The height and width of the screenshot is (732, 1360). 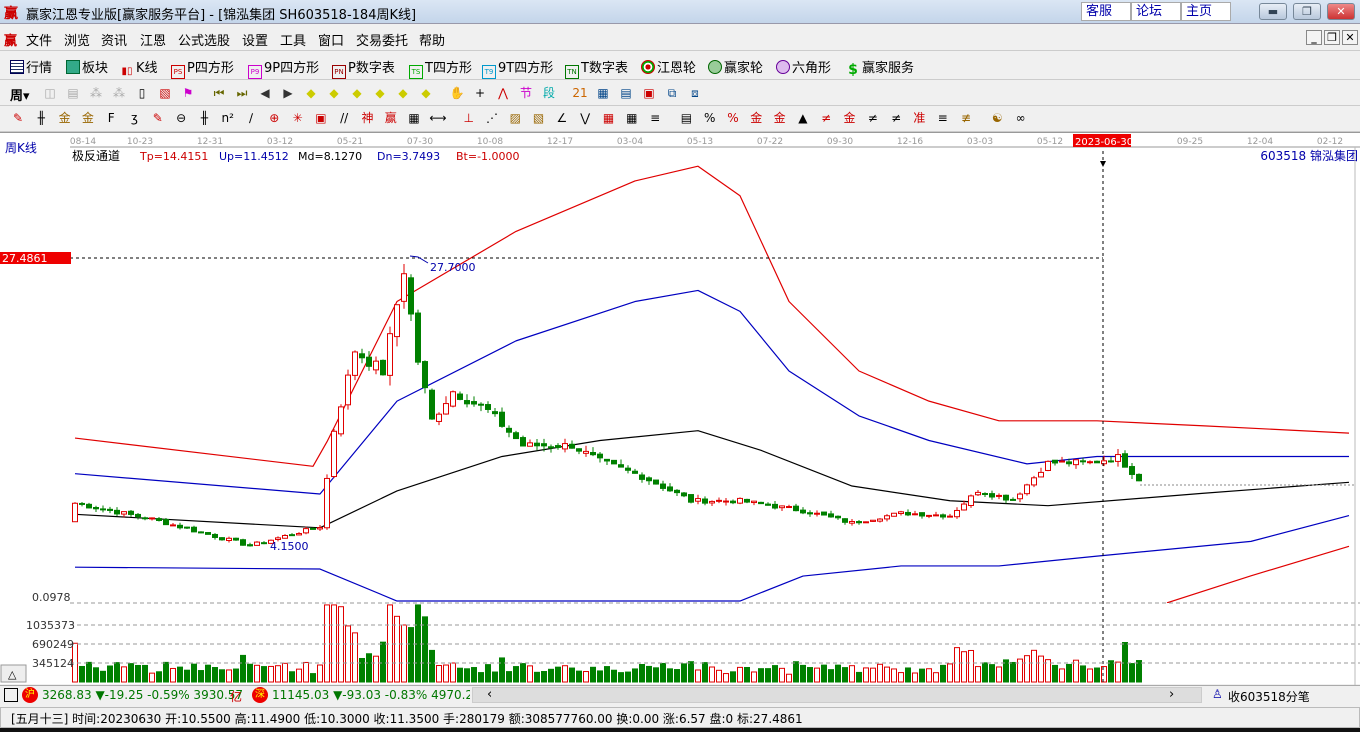 I want to click on toolbar-tool-icon: ⚑, so click(x=188, y=93).